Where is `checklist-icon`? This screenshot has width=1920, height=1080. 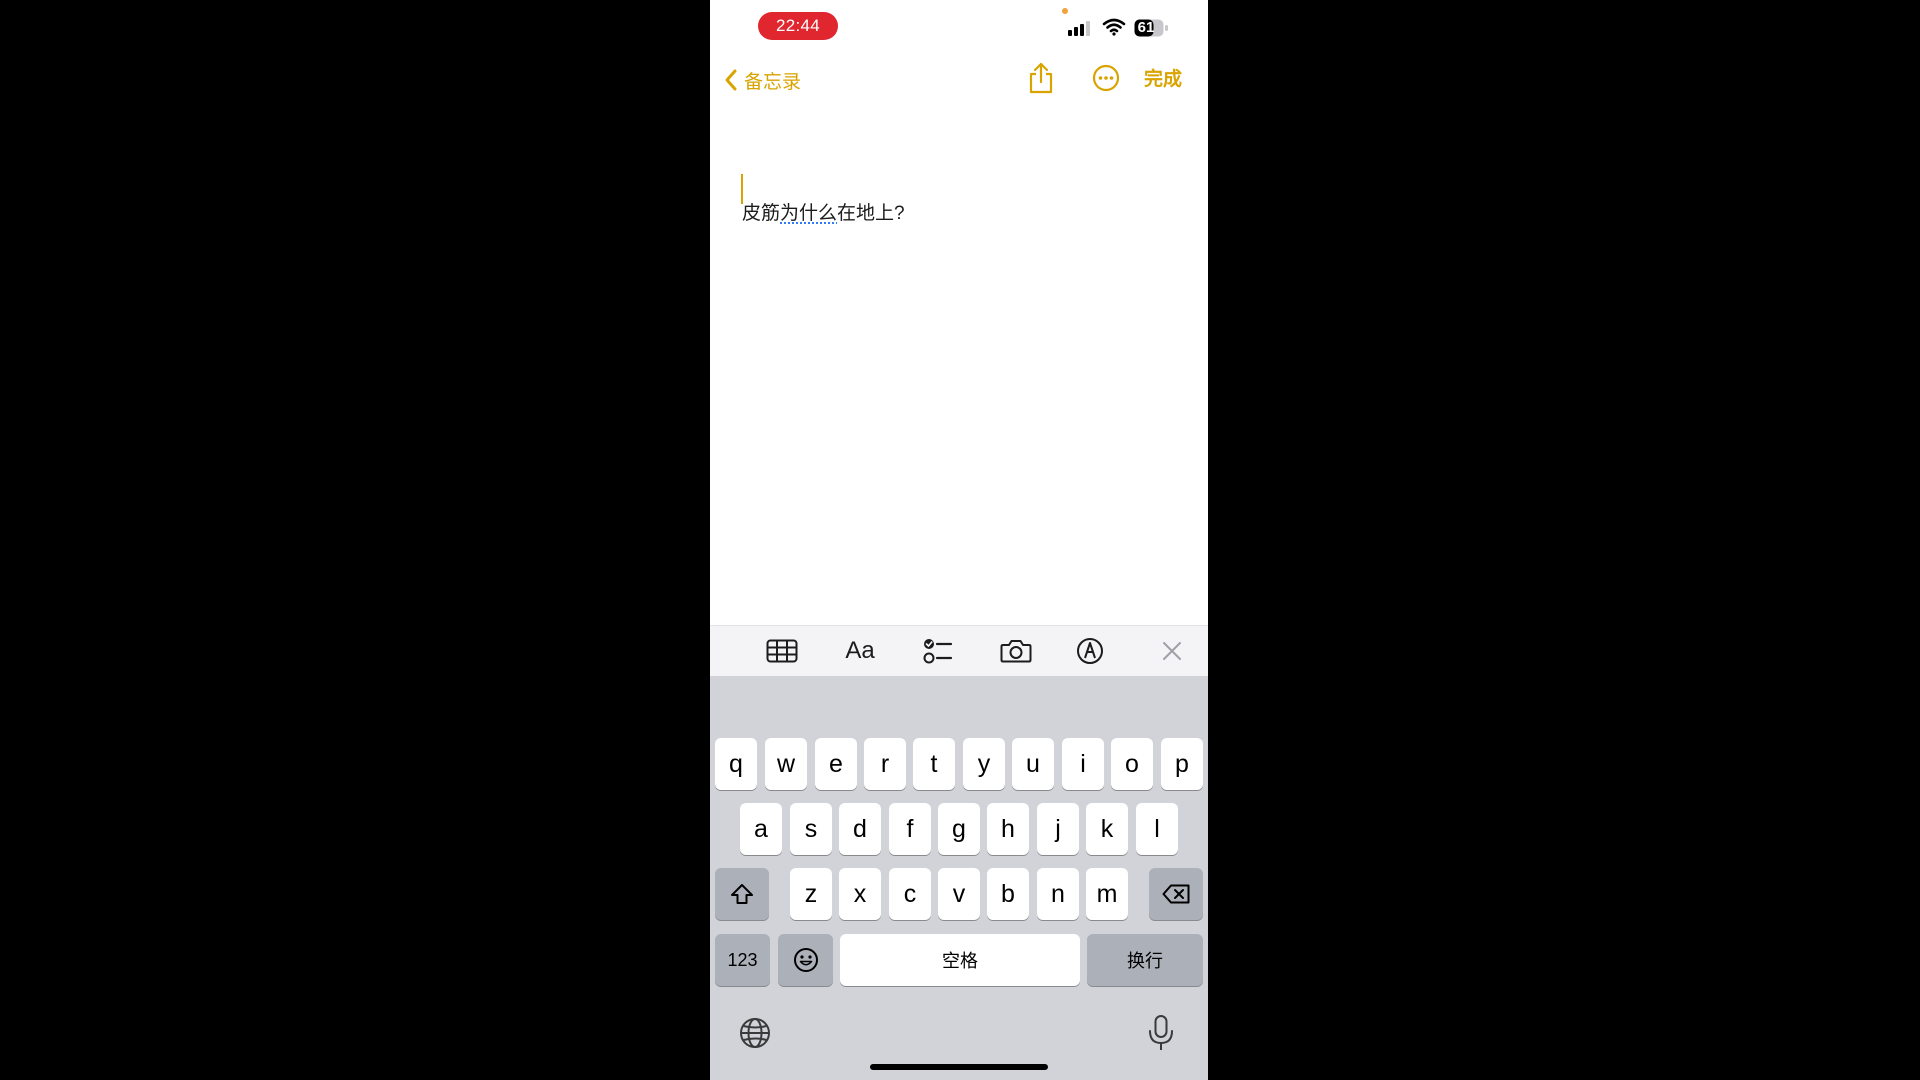
checklist-icon is located at coordinates (938, 651).